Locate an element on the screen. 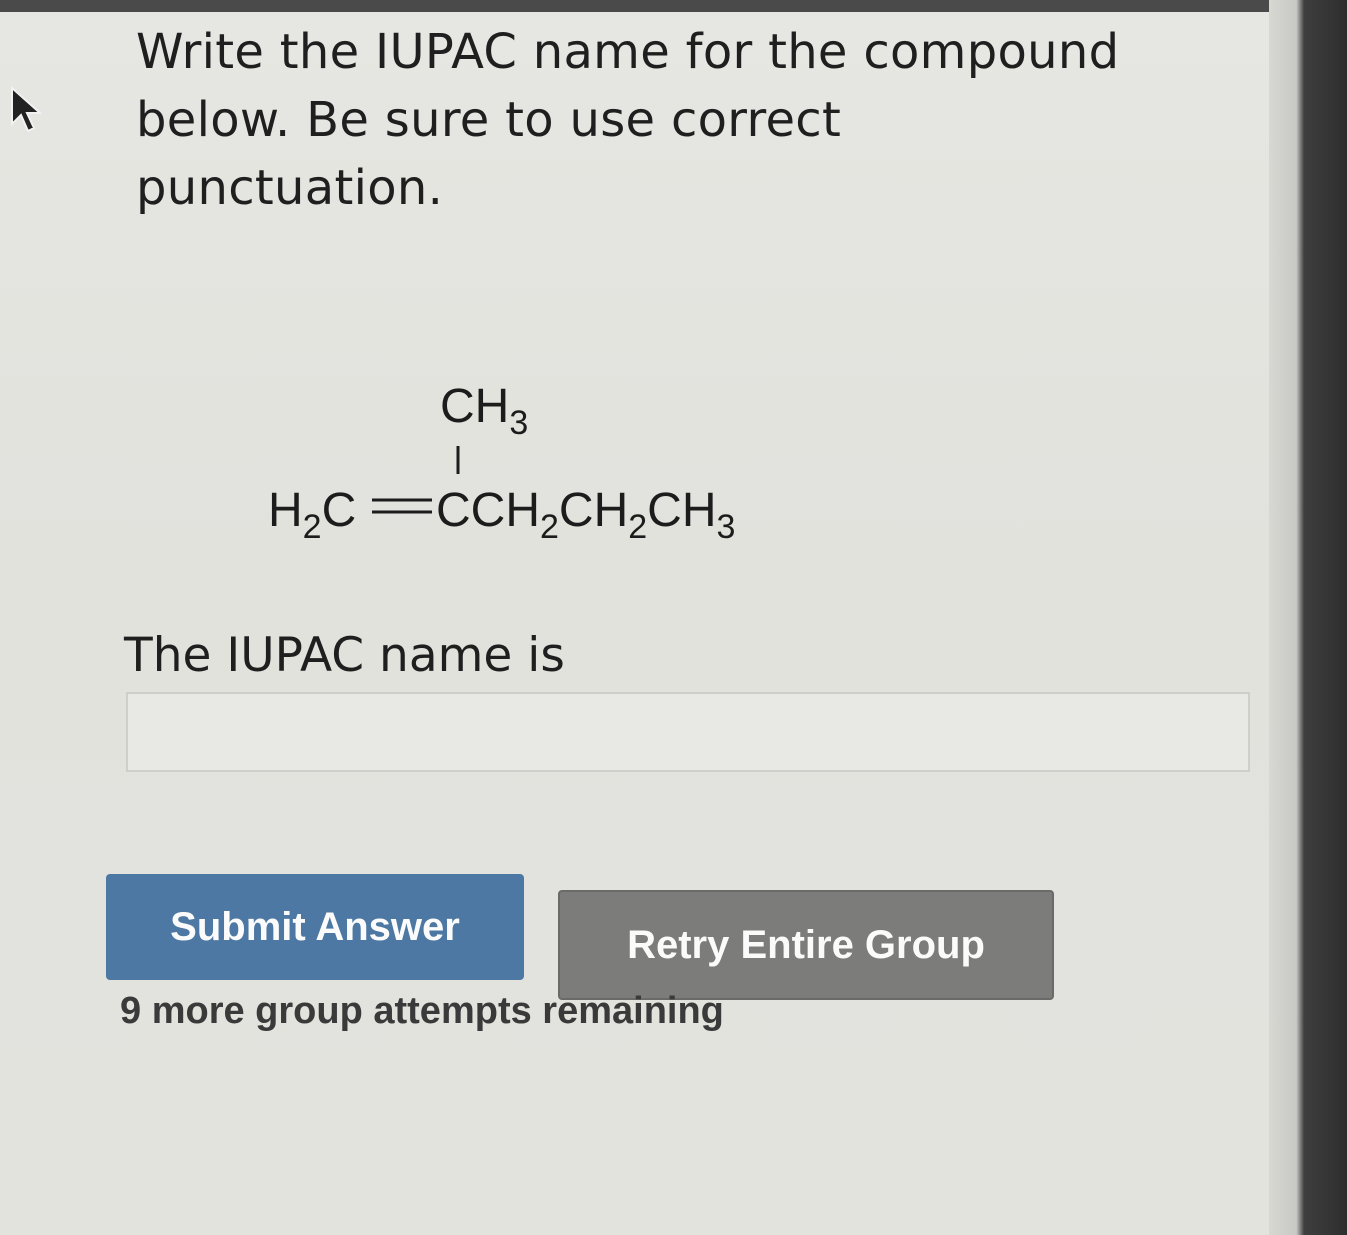 The height and width of the screenshot is (1235, 1347). window-top-bar is located at coordinates (650, 6).